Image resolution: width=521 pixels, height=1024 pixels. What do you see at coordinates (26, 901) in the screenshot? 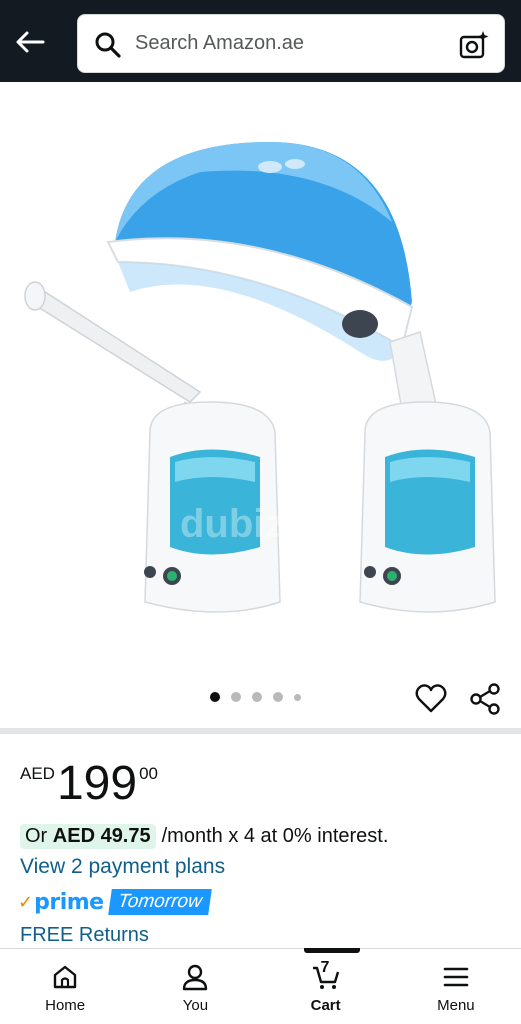
I see `prime-check-icon: ✓` at bounding box center [26, 901].